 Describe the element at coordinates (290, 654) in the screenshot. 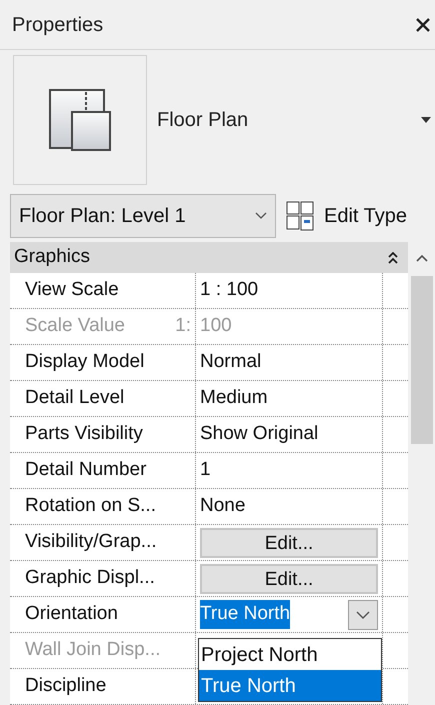

I see `dropdown-option: Project North` at that location.